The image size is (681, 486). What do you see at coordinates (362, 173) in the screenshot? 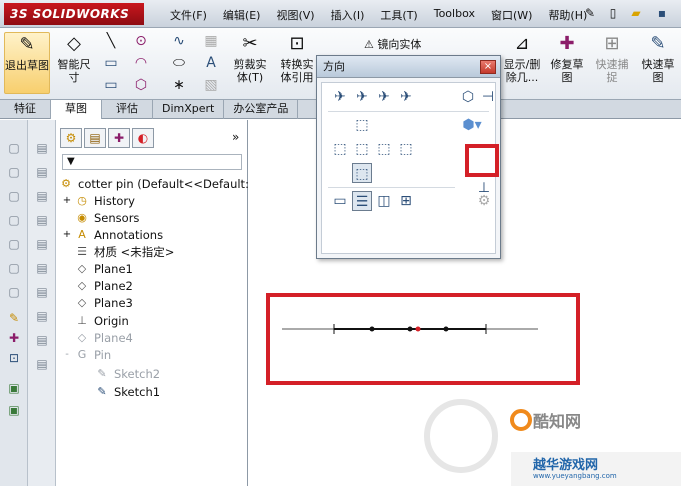
I see `bottom-view-icon: ⬚` at bounding box center [362, 173].